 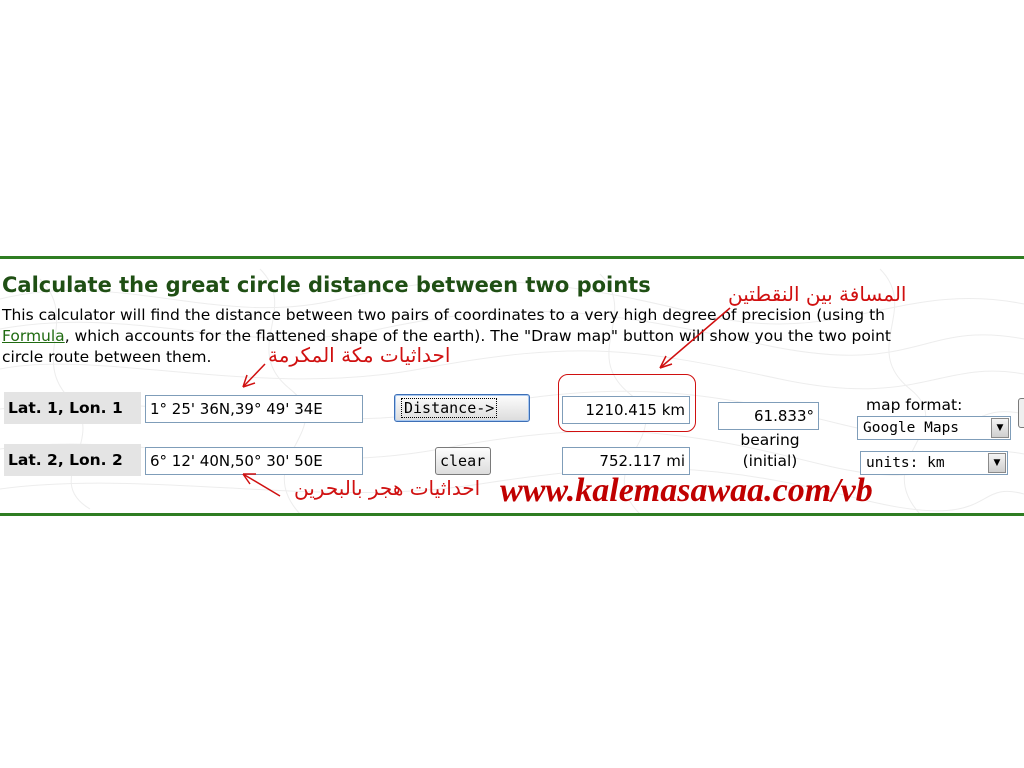 What do you see at coordinates (817, 294) in the screenshot?
I see `distance-annotation: المسافة بين النقطتين` at bounding box center [817, 294].